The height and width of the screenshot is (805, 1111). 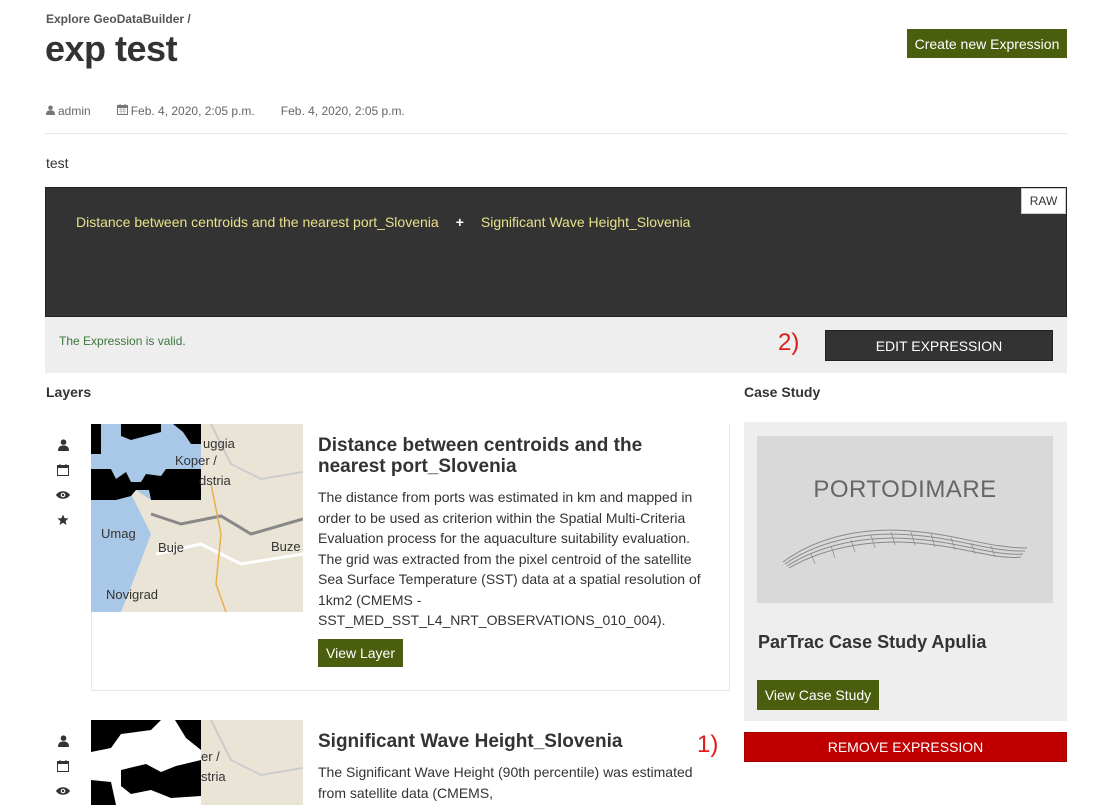 What do you see at coordinates (63, 519) in the screenshot?
I see `star-icon` at bounding box center [63, 519].